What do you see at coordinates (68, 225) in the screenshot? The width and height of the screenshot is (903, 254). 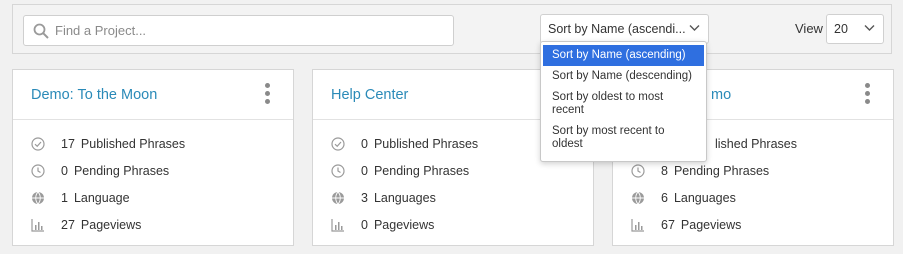 I see `pageviews-count: 27` at bounding box center [68, 225].